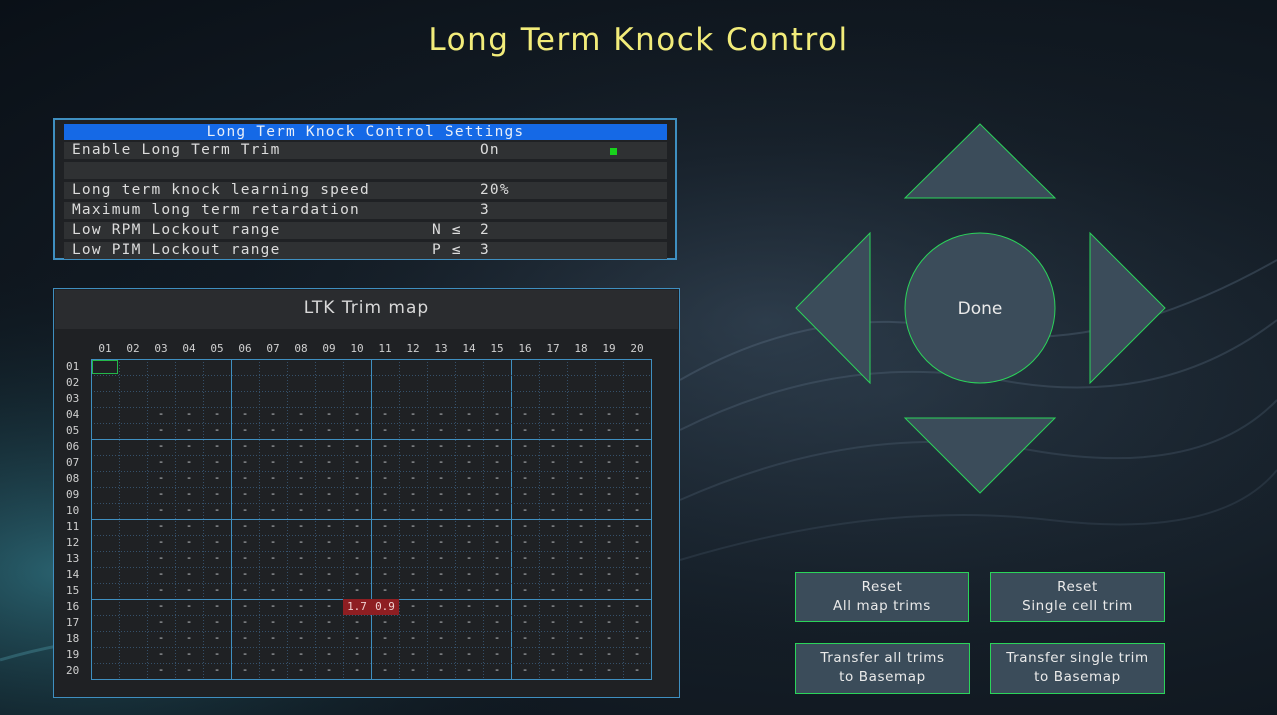 The image size is (1277, 715). I want to click on transfer-single-trim-button: Transfer single trim to Basemap, so click(1077, 668).